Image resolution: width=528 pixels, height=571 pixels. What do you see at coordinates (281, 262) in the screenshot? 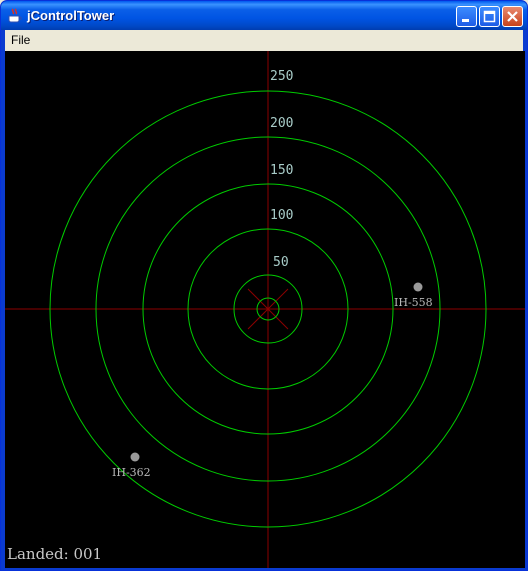
I see `range-label-50: 50` at bounding box center [281, 262].